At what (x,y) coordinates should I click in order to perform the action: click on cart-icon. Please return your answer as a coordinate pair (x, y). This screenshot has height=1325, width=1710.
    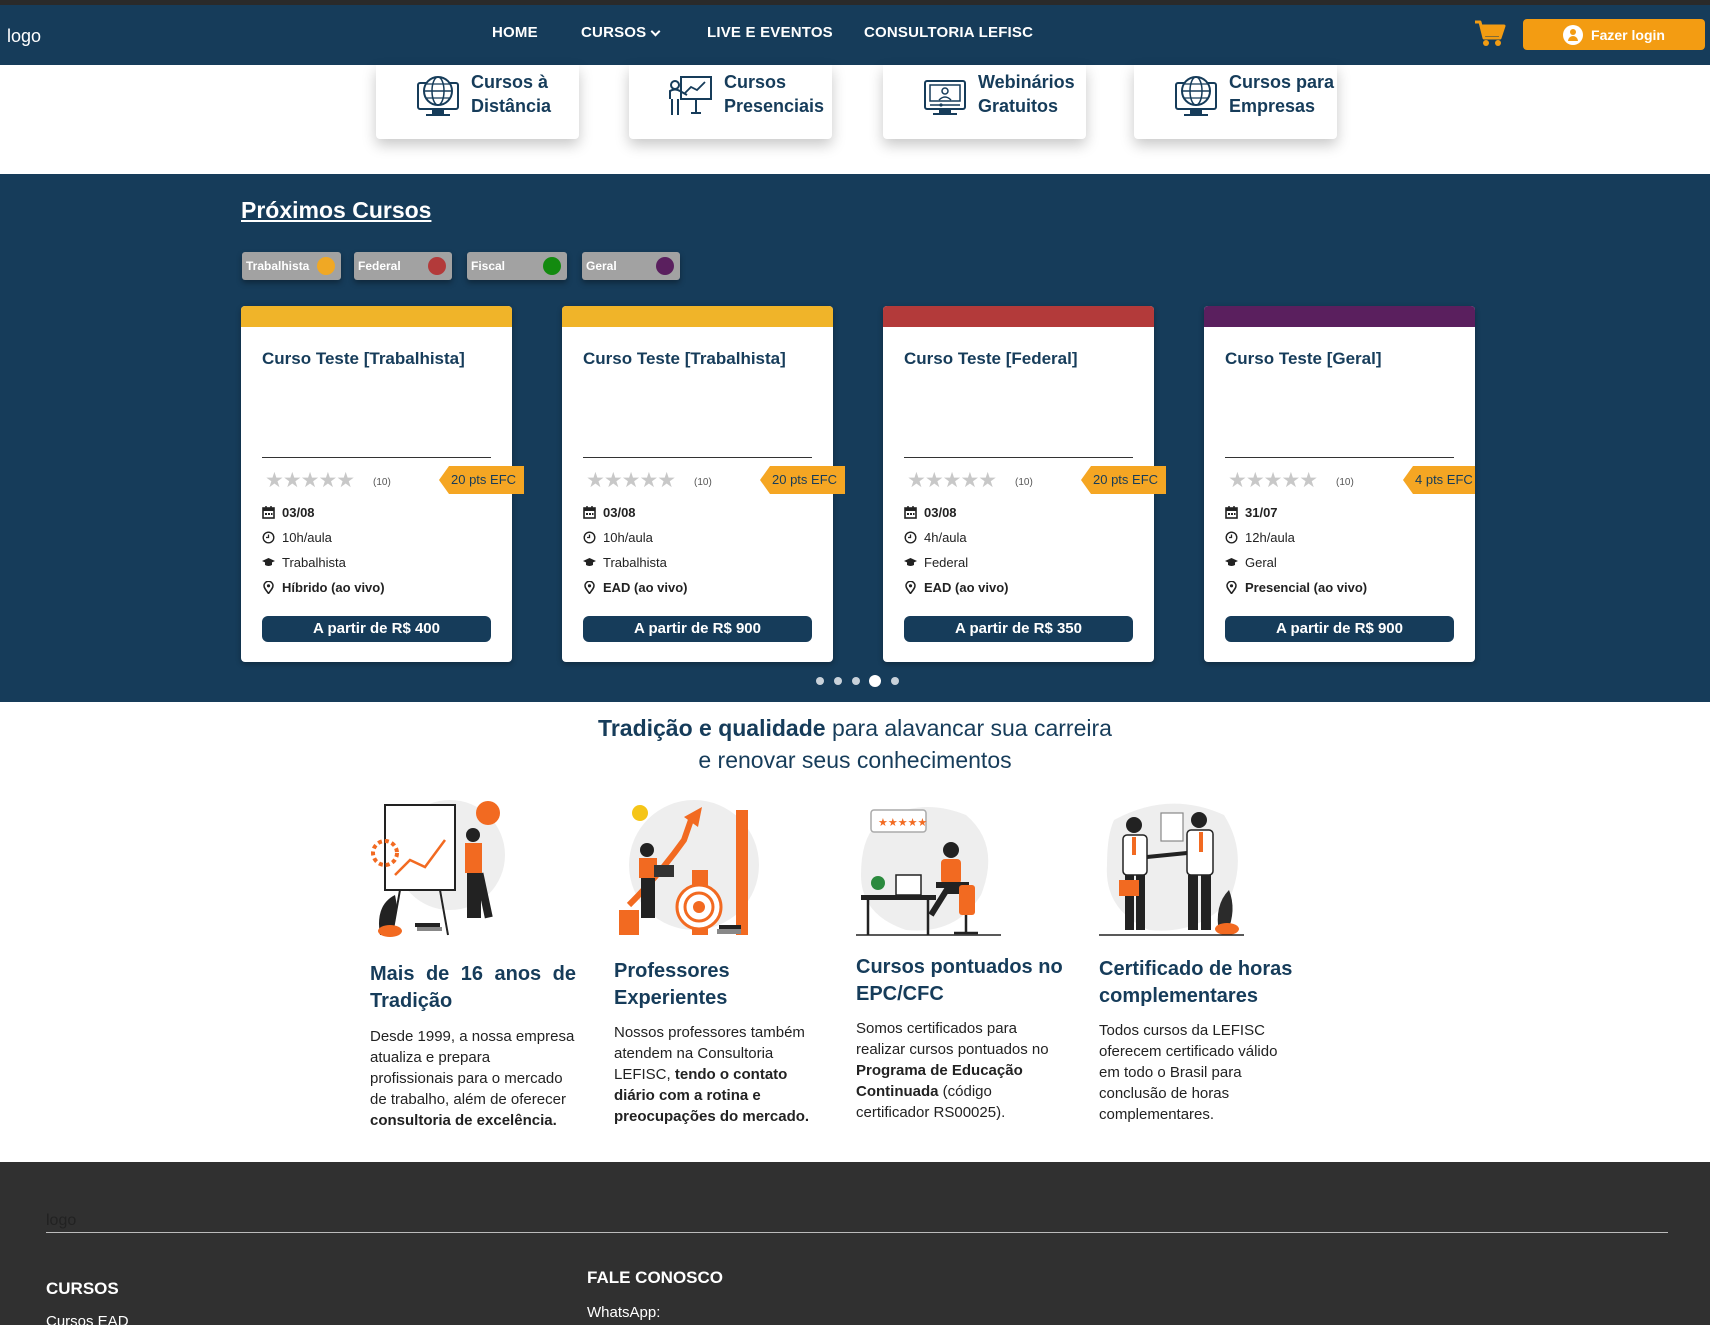
    Looking at the image, I should click on (1490, 33).